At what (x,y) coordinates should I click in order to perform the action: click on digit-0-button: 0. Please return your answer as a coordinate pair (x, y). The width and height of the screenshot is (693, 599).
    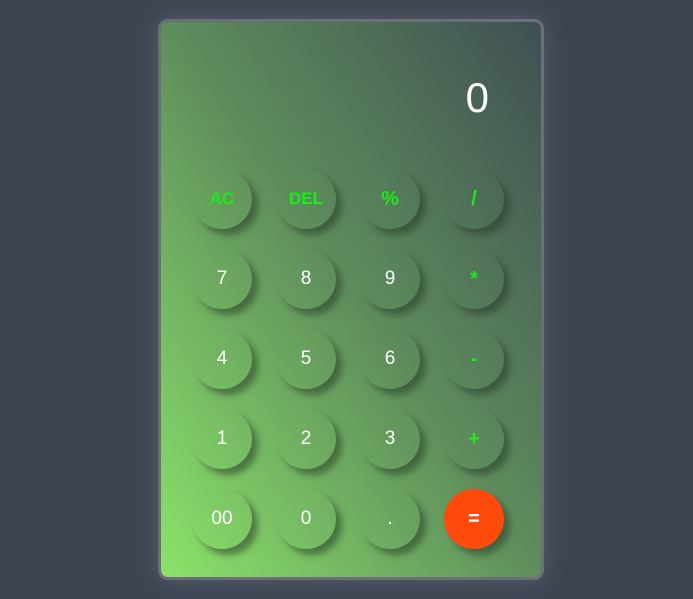
    Looking at the image, I should click on (306, 519).